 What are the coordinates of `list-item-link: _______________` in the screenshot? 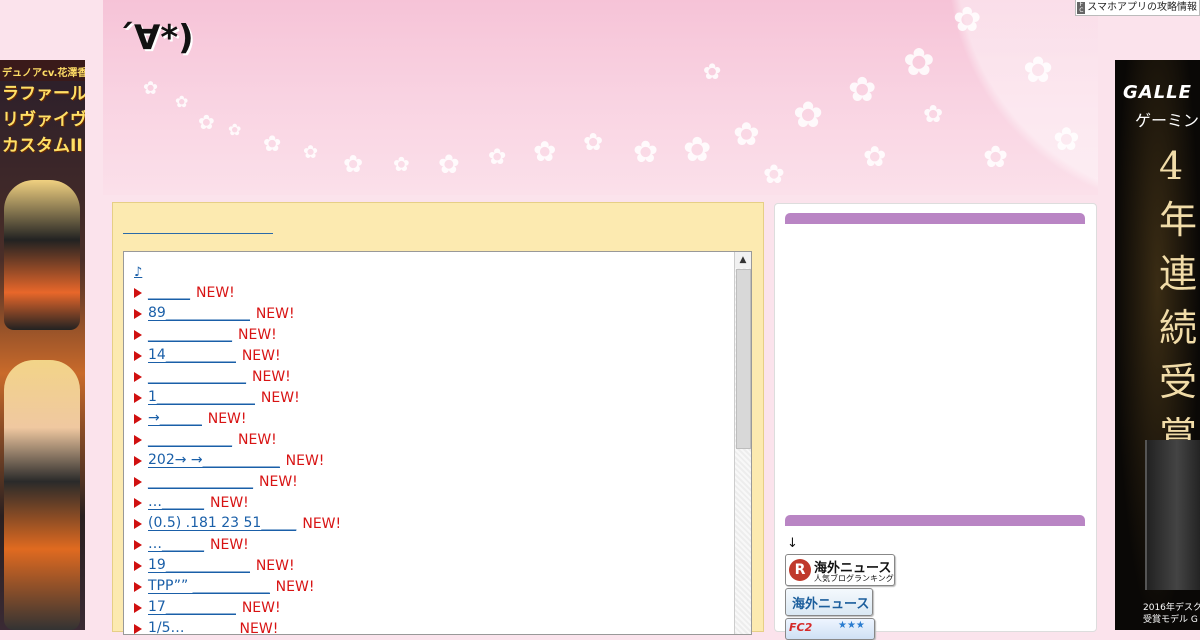 It's located at (200, 481).